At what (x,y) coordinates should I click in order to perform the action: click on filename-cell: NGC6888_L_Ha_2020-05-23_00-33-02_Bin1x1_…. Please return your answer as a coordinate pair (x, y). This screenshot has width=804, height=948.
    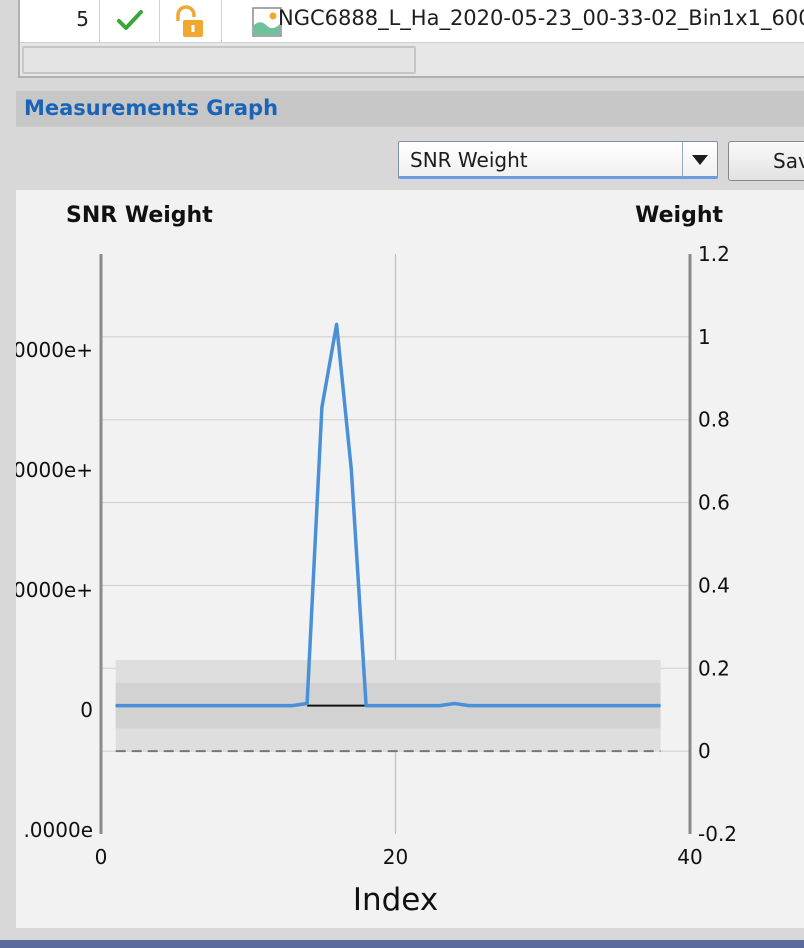
    Looking at the image, I should click on (513, 21).